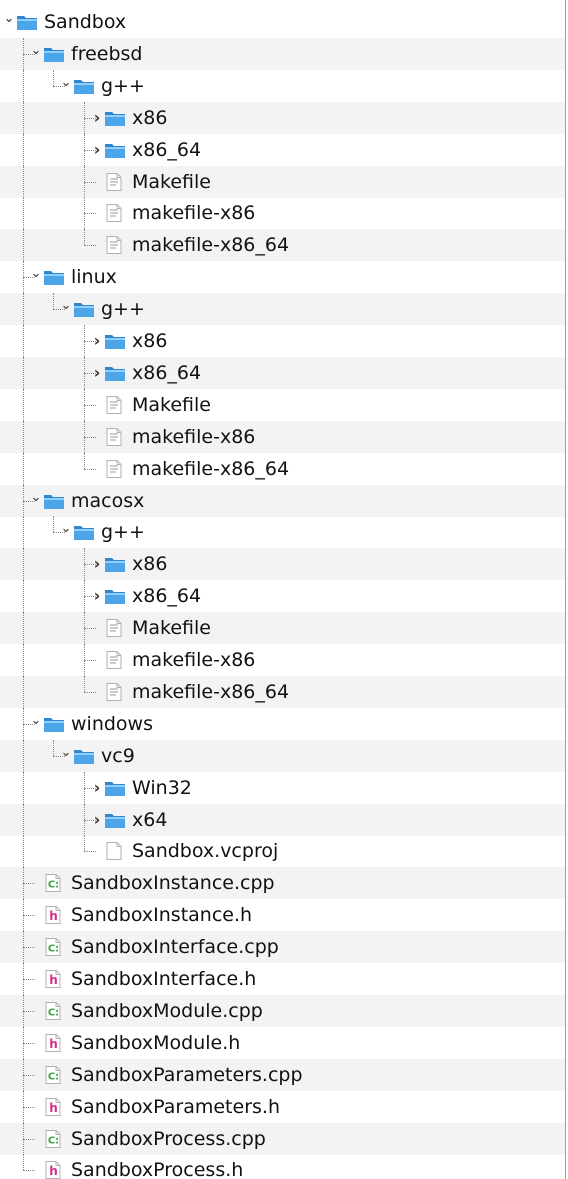 Image resolution: width=568 pixels, height=1179 pixels. What do you see at coordinates (173, 883) in the screenshot?
I see `tree-item-label: SandboxInstance.cpp` at bounding box center [173, 883].